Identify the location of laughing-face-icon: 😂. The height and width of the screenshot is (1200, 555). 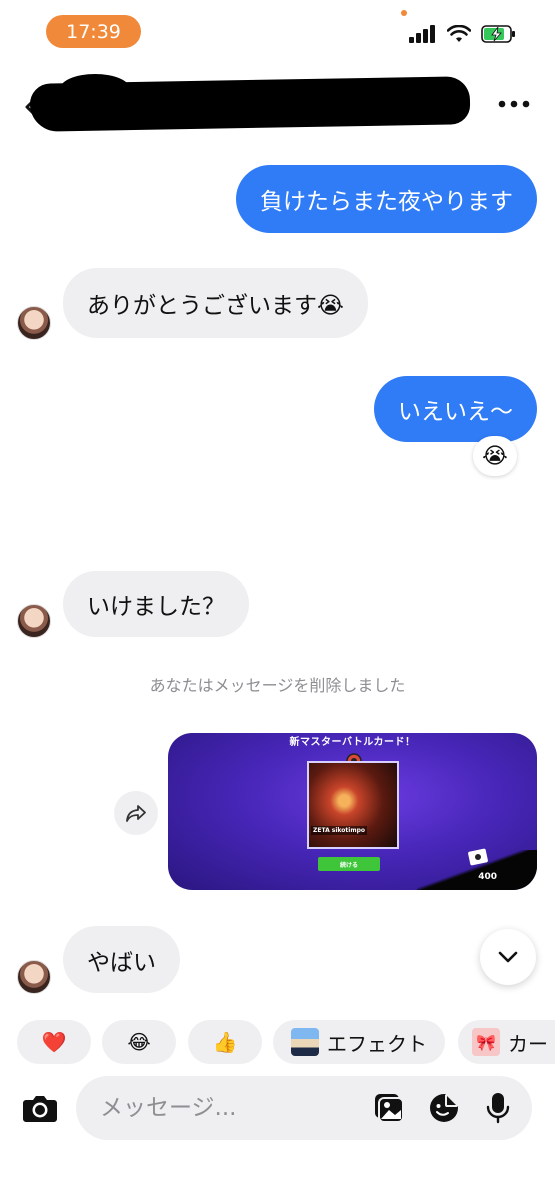
(139, 1042).